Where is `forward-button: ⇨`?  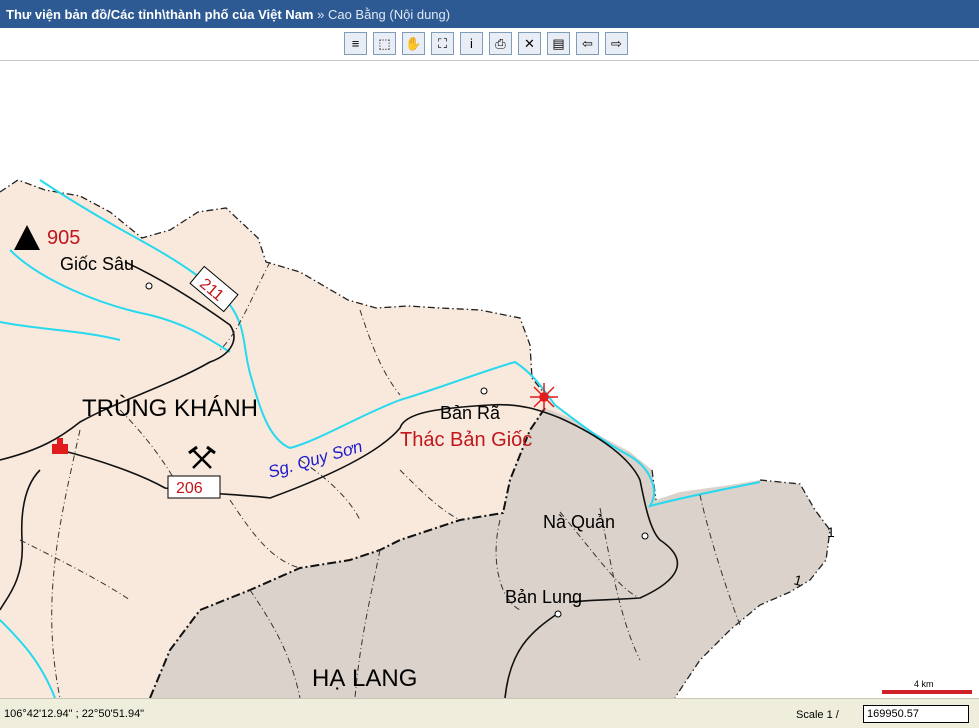 forward-button: ⇨ is located at coordinates (616, 43).